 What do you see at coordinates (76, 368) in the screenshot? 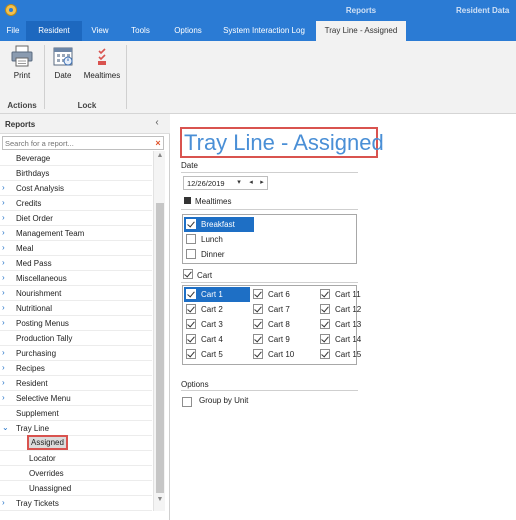
I see `report-tree-item: › Recipes` at bounding box center [76, 368].